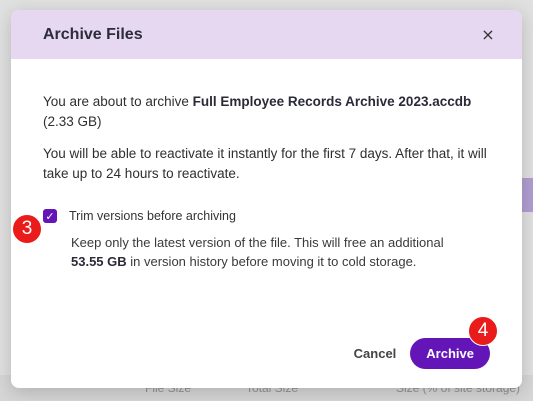 This screenshot has width=533, height=401. I want to click on cancel-button: Cancel, so click(375, 353).